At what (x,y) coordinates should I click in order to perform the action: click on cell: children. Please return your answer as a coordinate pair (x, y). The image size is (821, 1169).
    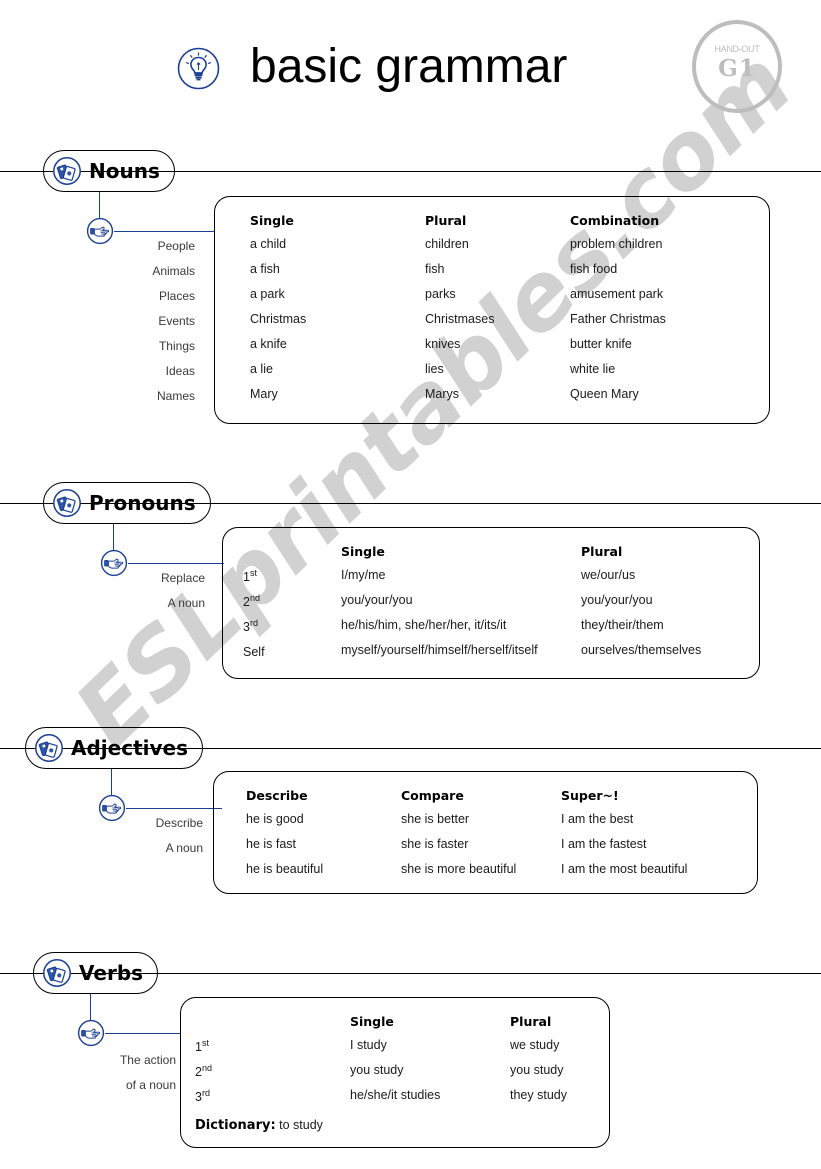
    Looking at the image, I should click on (447, 244).